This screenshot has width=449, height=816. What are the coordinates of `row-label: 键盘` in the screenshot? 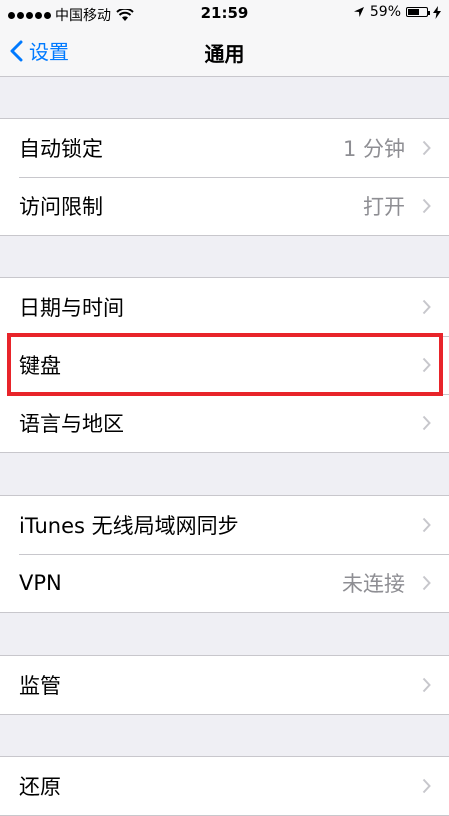 It's located at (40, 366).